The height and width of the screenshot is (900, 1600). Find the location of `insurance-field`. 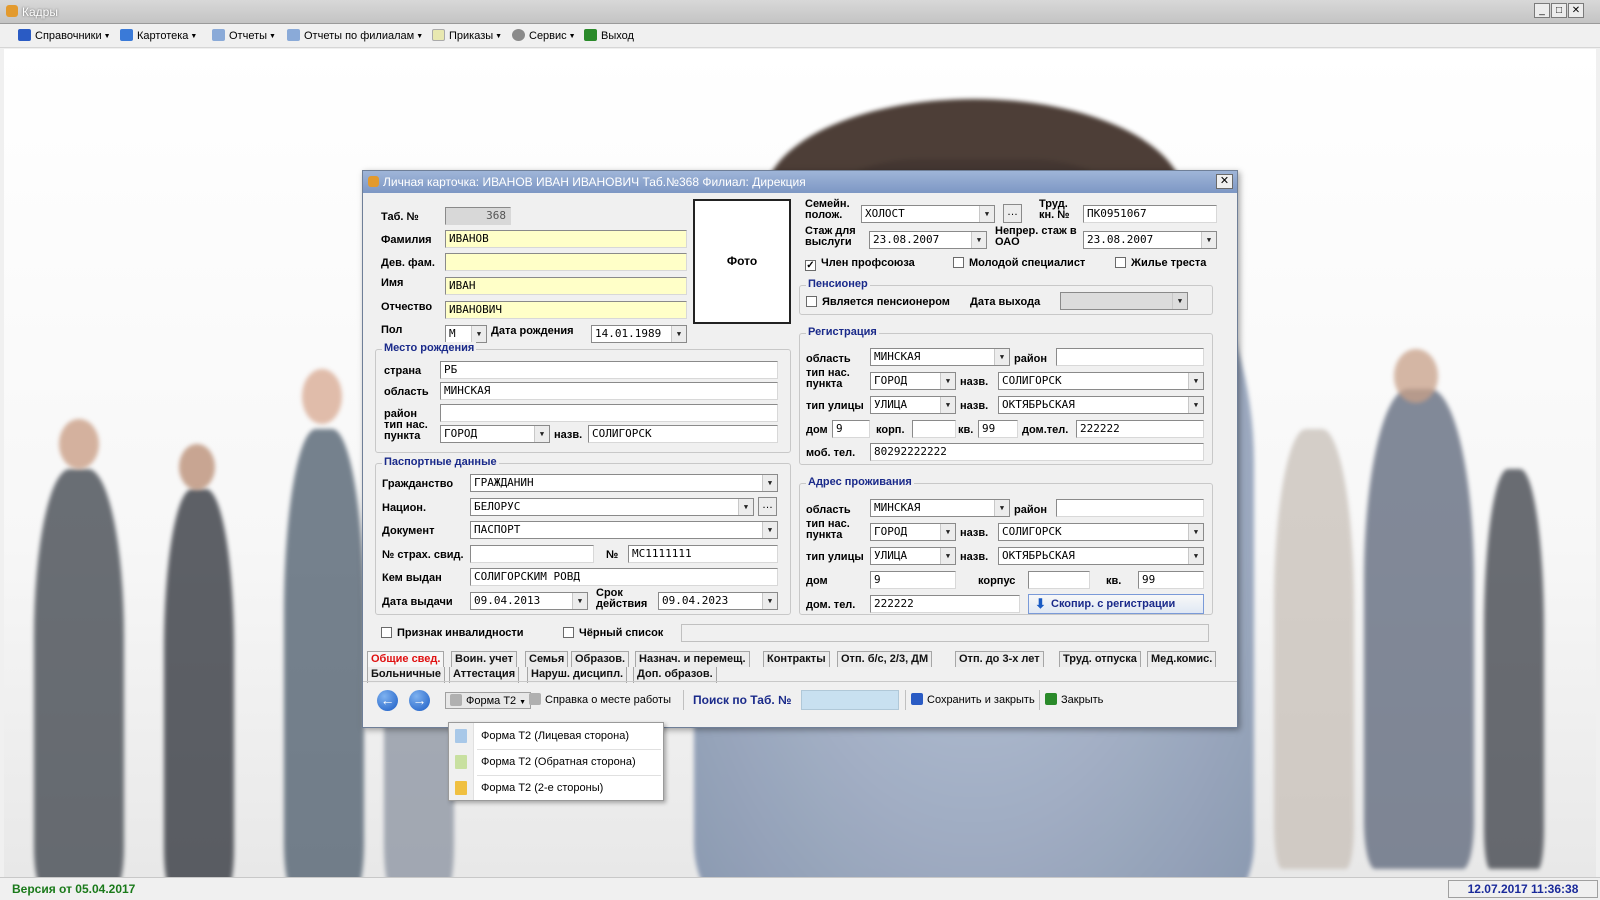

insurance-field is located at coordinates (532, 554).